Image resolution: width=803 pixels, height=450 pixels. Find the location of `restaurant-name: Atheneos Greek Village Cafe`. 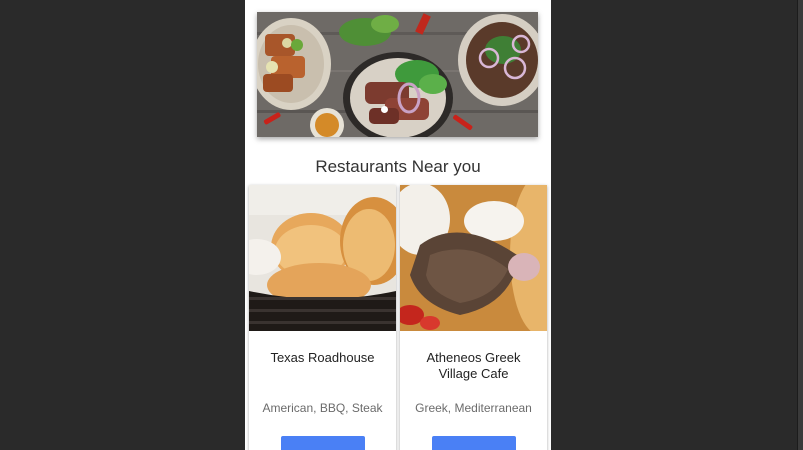

restaurant-name: Atheneos Greek Village Cafe is located at coordinates (473, 365).